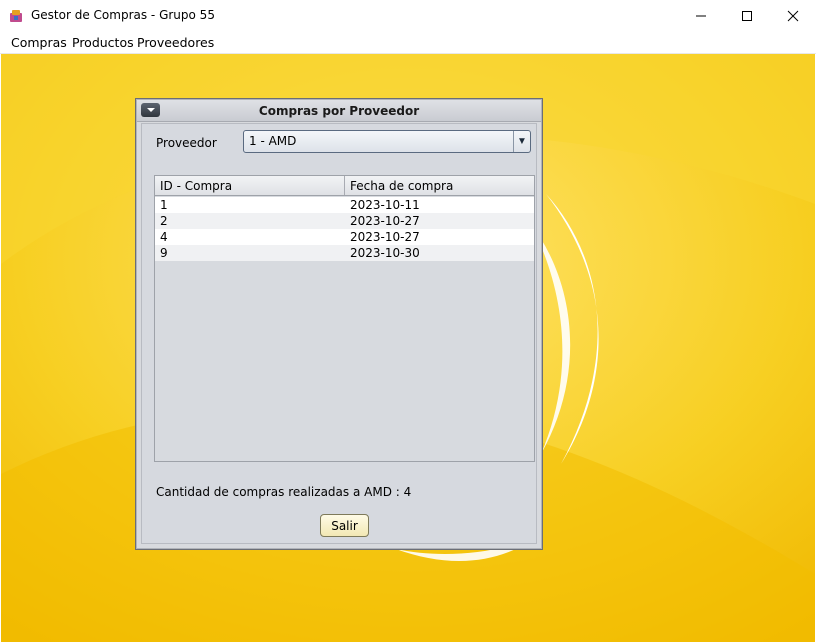  What do you see at coordinates (175, 42) in the screenshot?
I see `menu-proveedores: Proveedores` at bounding box center [175, 42].